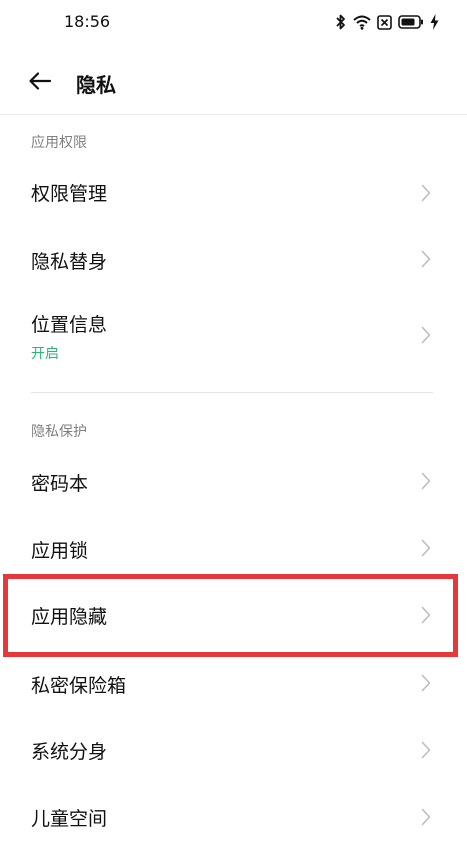  What do you see at coordinates (341, 22) in the screenshot?
I see `bluetooth-icon` at bounding box center [341, 22].